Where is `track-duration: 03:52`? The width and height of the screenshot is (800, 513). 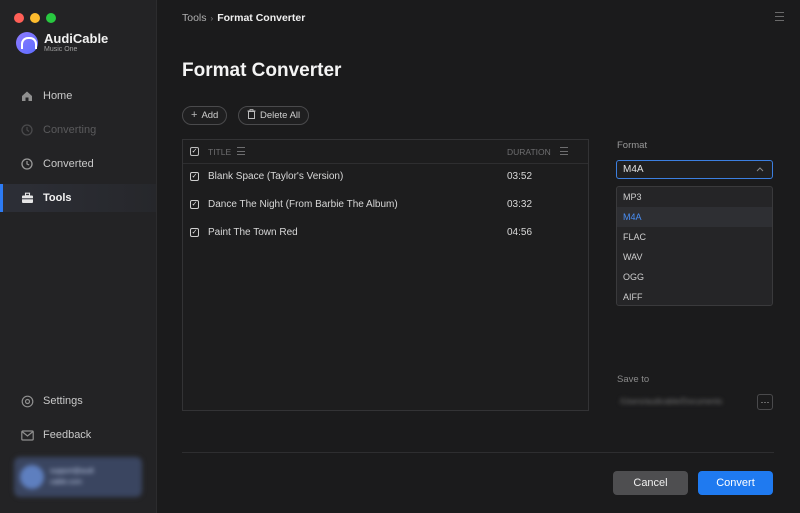
track-duration: 03:52 is located at coordinates (520, 176).